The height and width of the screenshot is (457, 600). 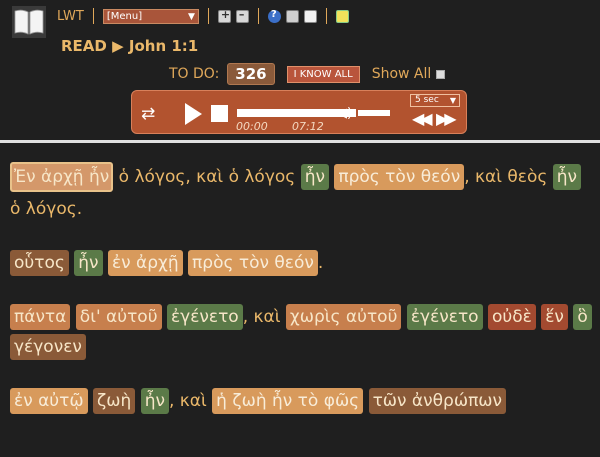 What do you see at coordinates (29, 22) in the screenshot?
I see `book-logo-icon` at bounding box center [29, 22].